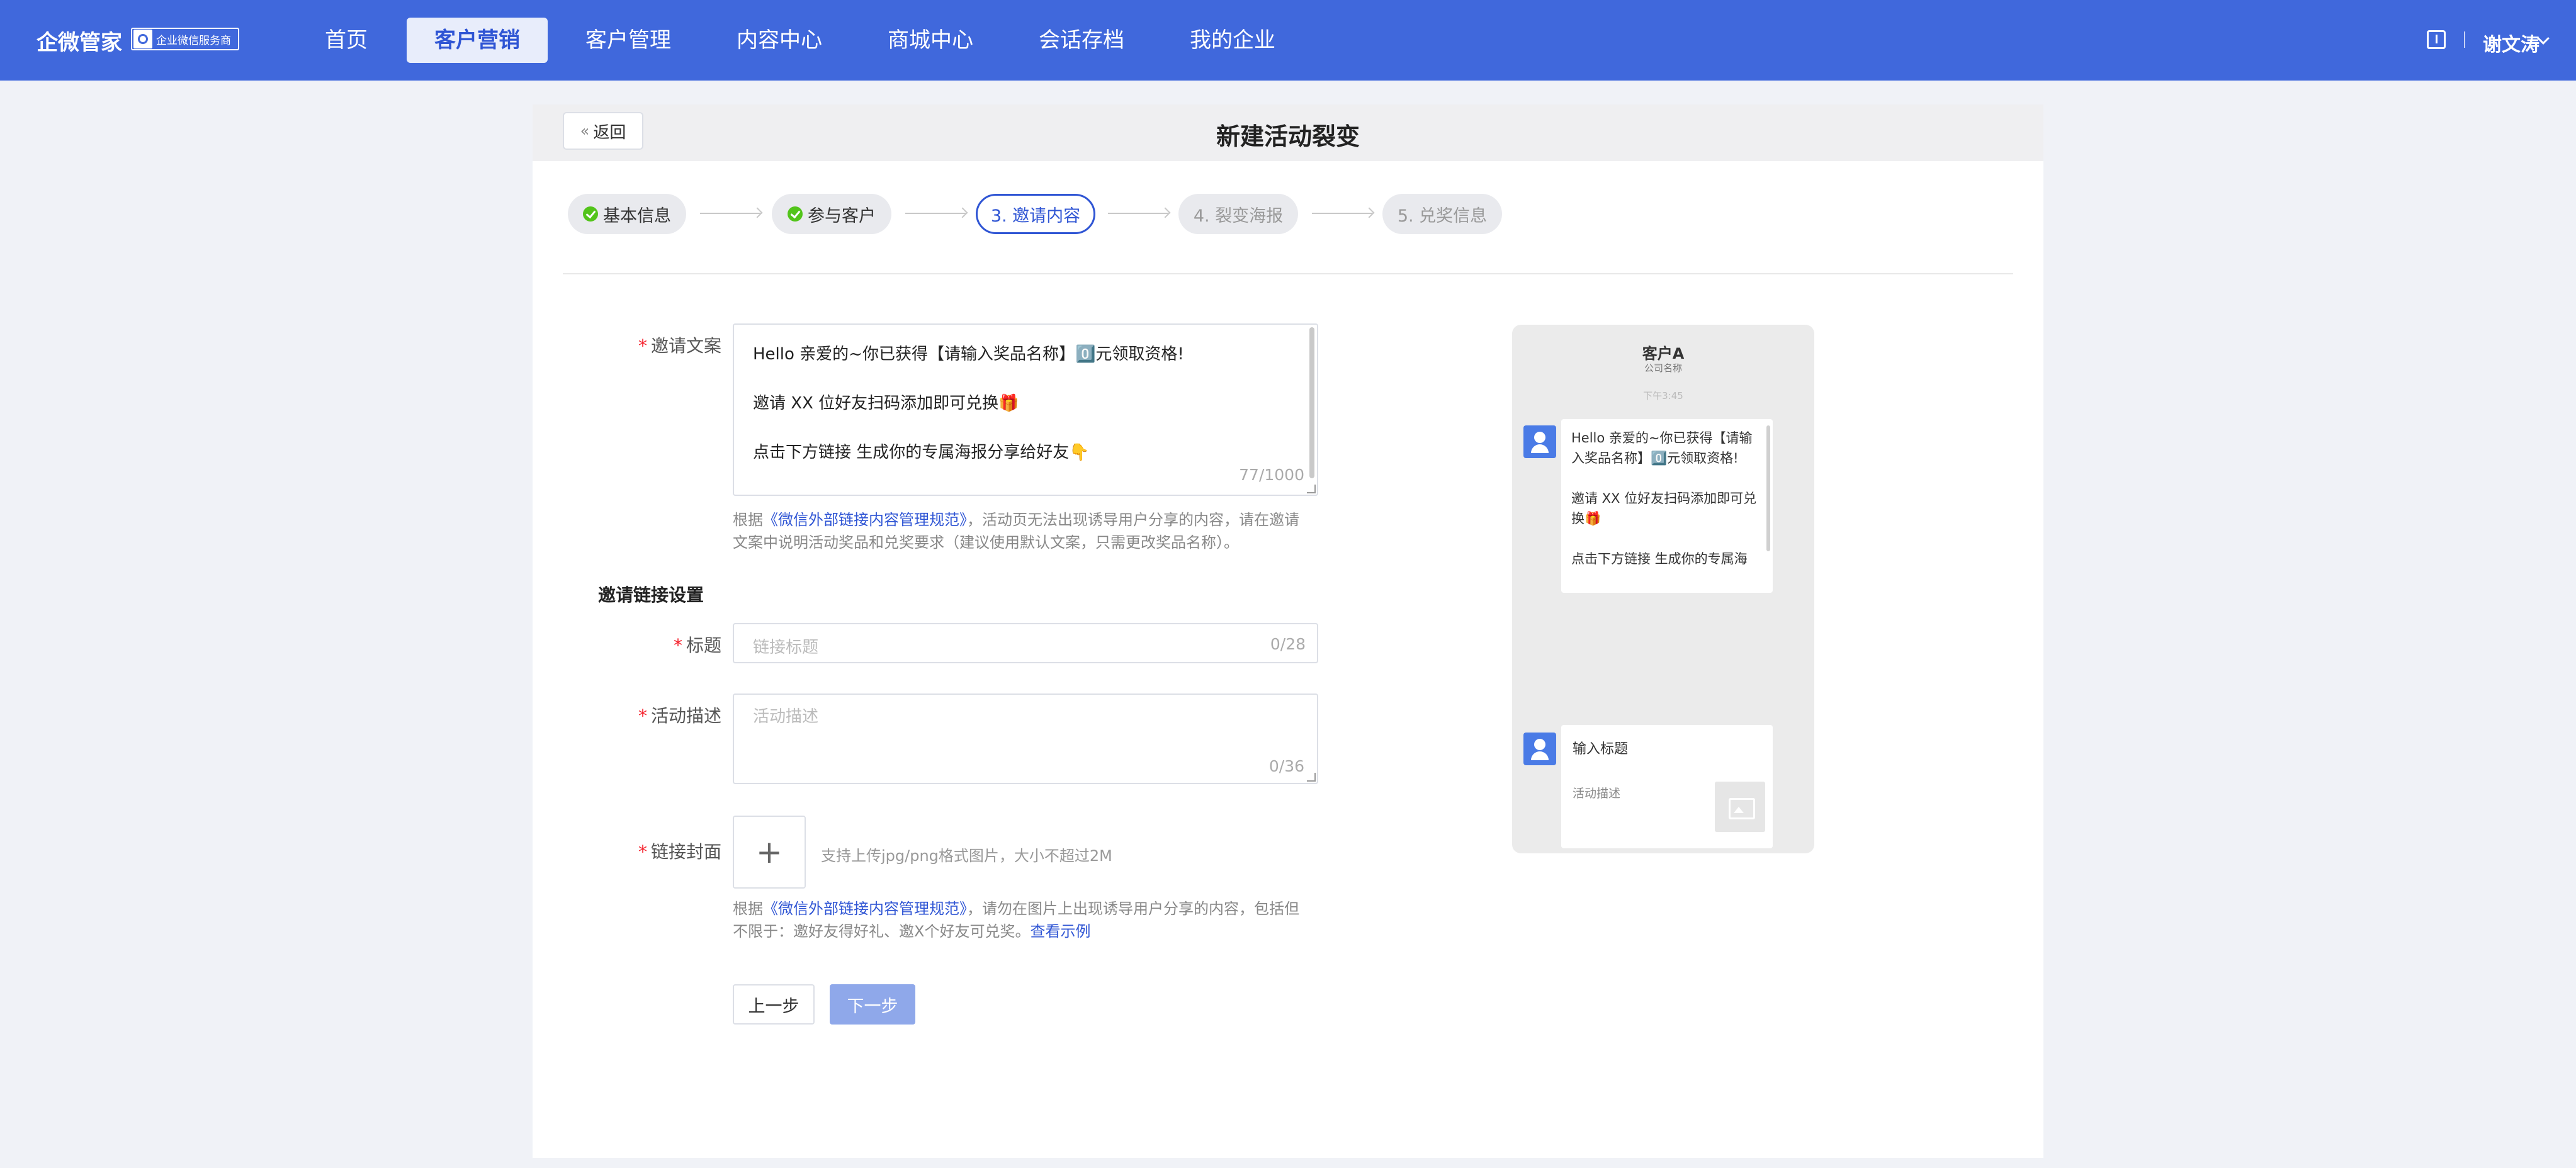  I want to click on plus-icon: +, so click(769, 852).